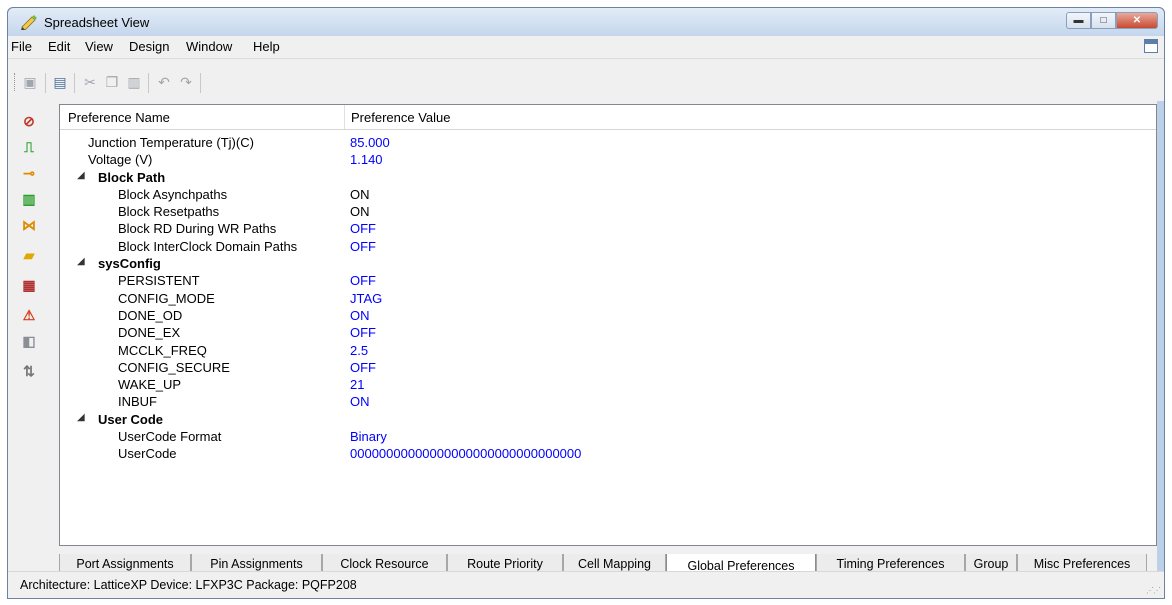  Describe the element at coordinates (401, 117) in the screenshot. I see `column-header-value: Preference Value` at that location.